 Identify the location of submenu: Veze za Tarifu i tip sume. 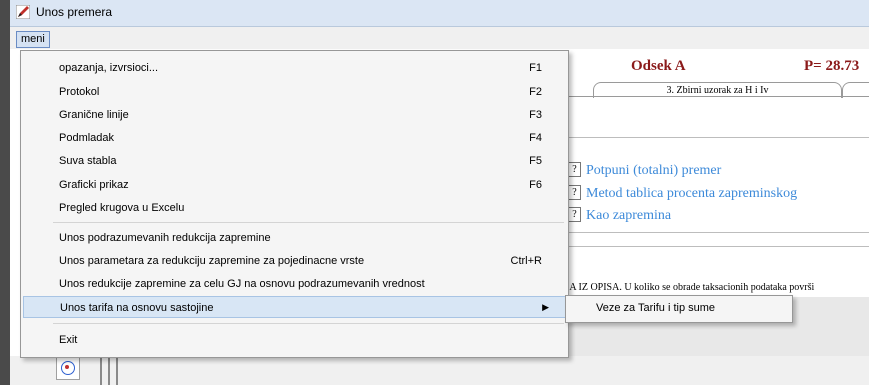
(679, 309).